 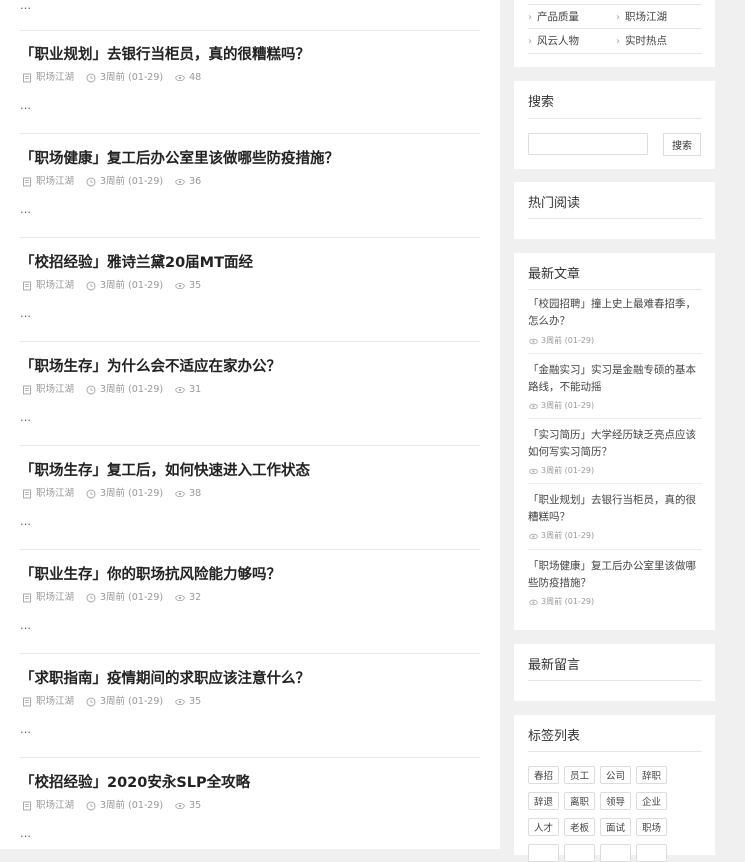 I want to click on article-views: 32, so click(x=195, y=597).